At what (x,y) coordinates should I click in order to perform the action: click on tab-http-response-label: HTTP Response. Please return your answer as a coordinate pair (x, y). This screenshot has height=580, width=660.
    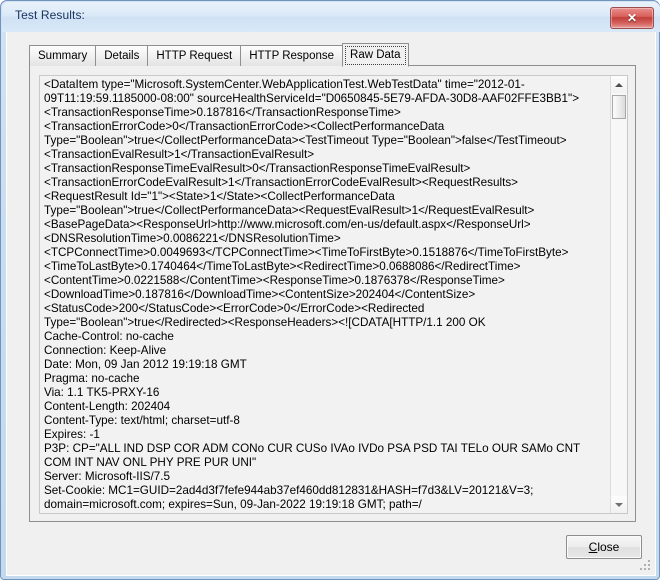
    Looking at the image, I should click on (292, 56).